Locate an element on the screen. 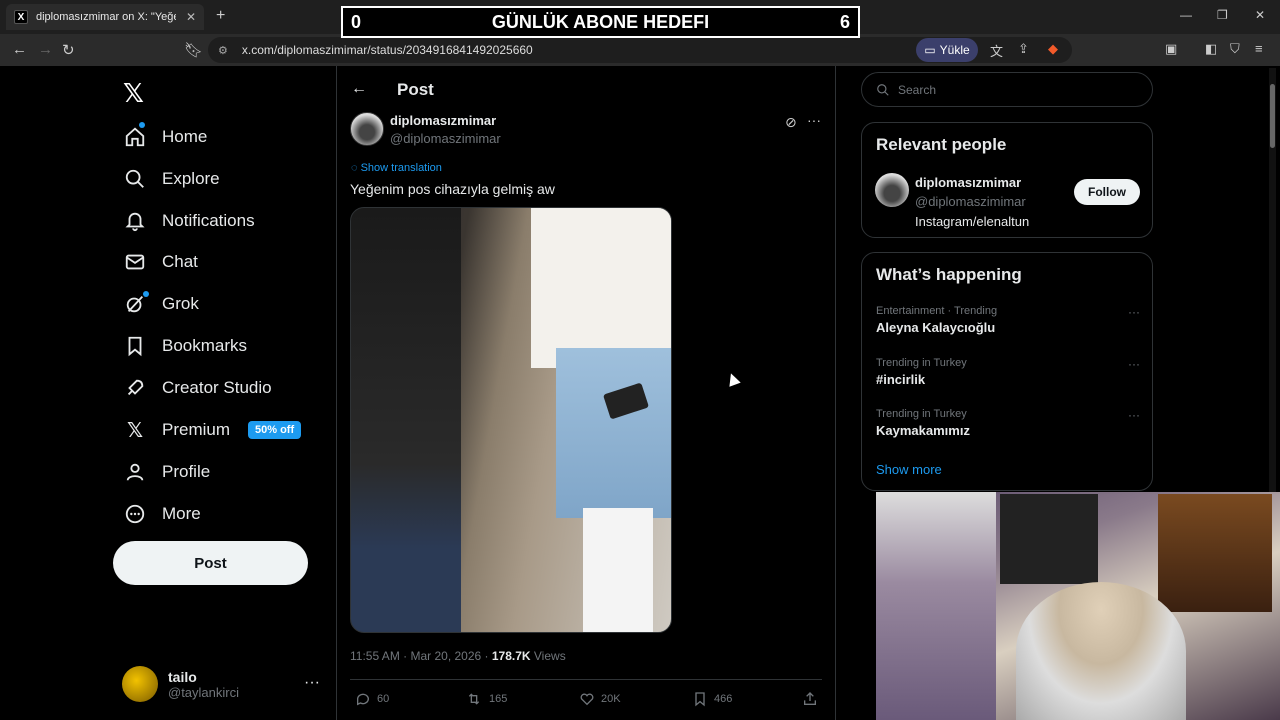 This screenshot has height=720, width=1280. trend-name: Aleyna Kalaycıoğlu is located at coordinates (936, 327).